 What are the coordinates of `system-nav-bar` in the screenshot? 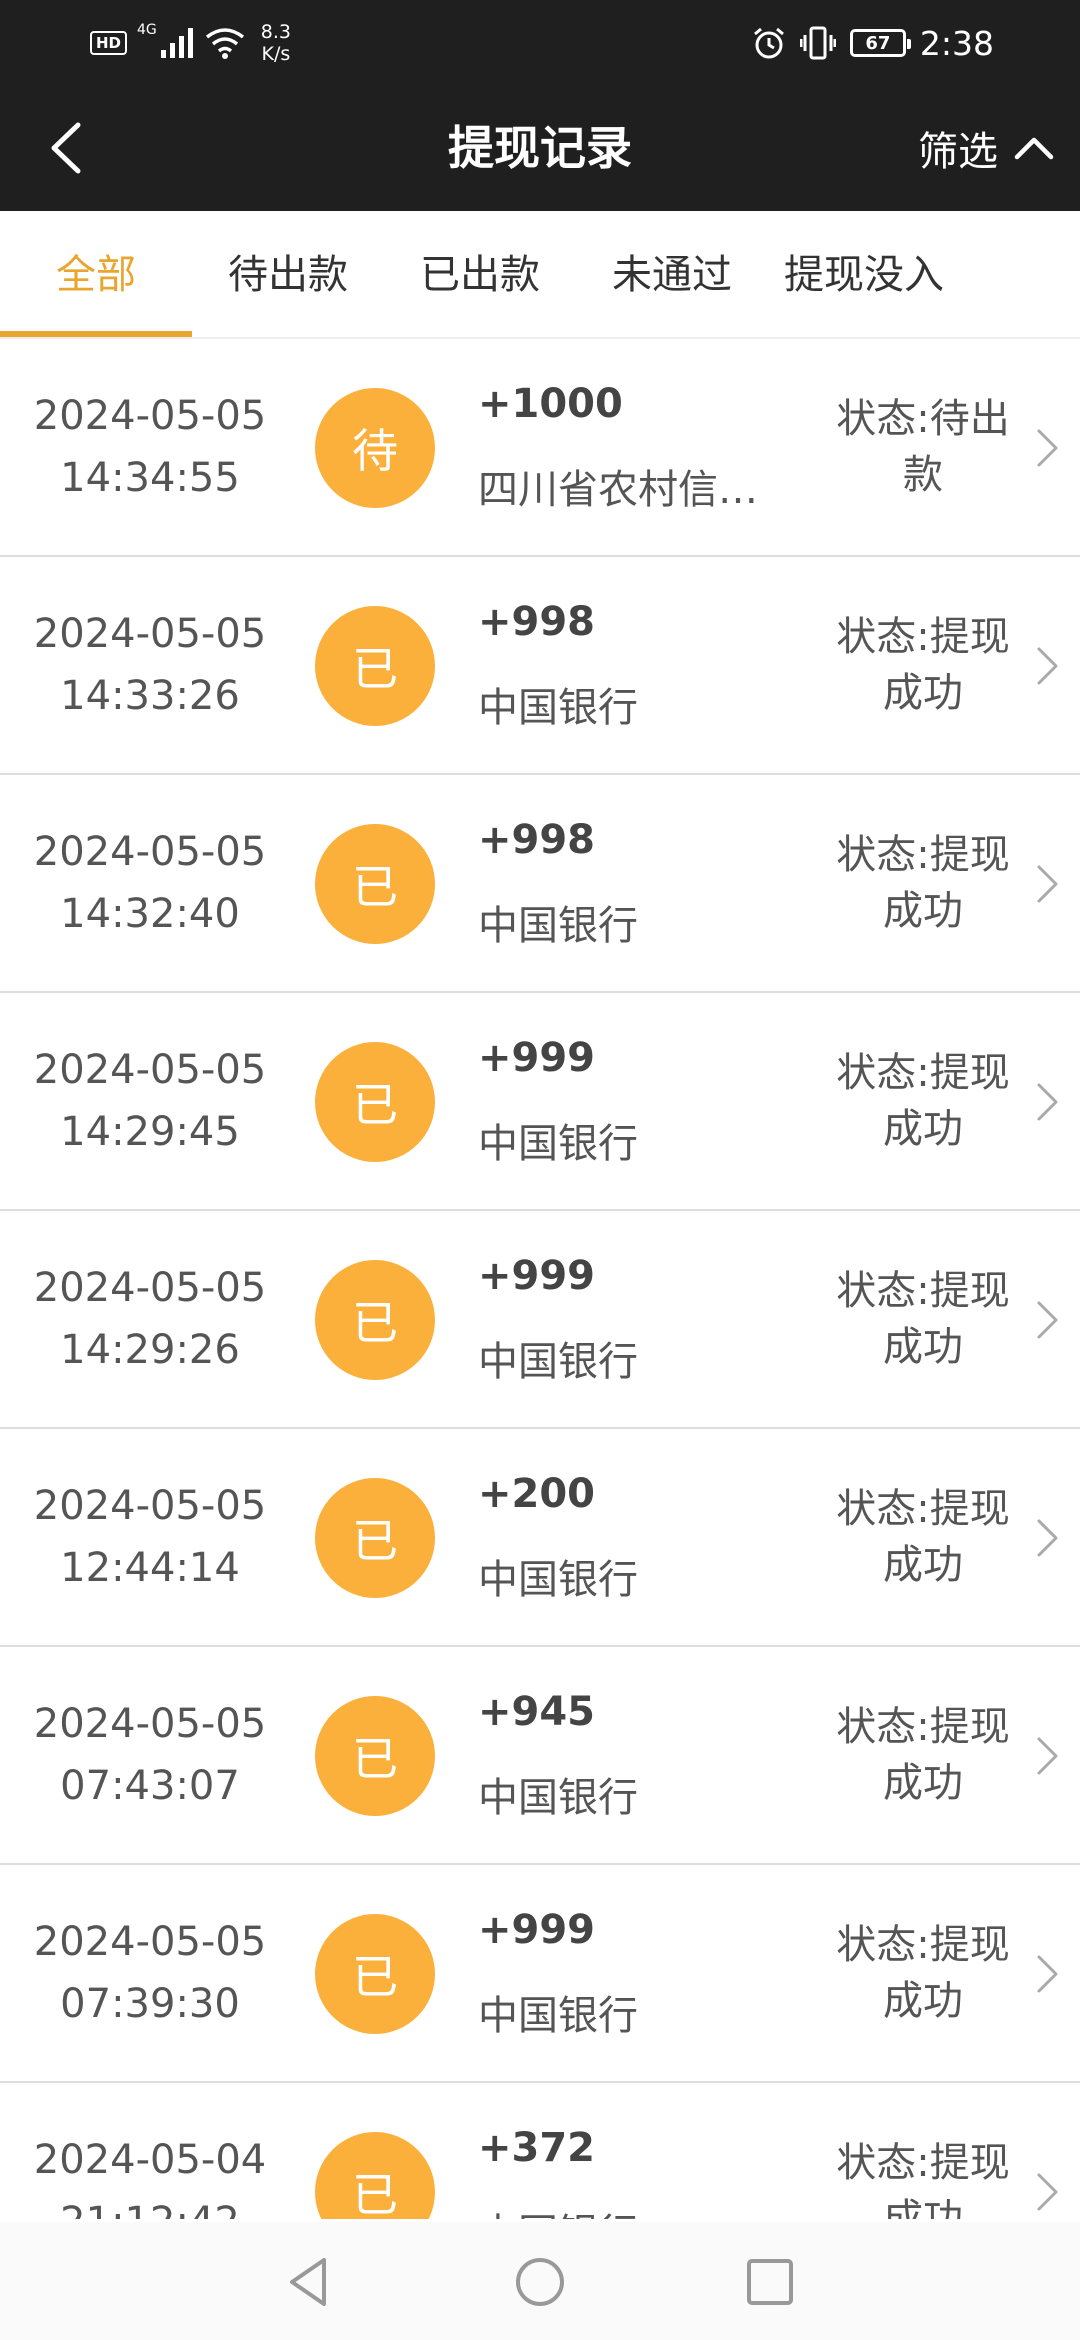 It's located at (540, 2281).